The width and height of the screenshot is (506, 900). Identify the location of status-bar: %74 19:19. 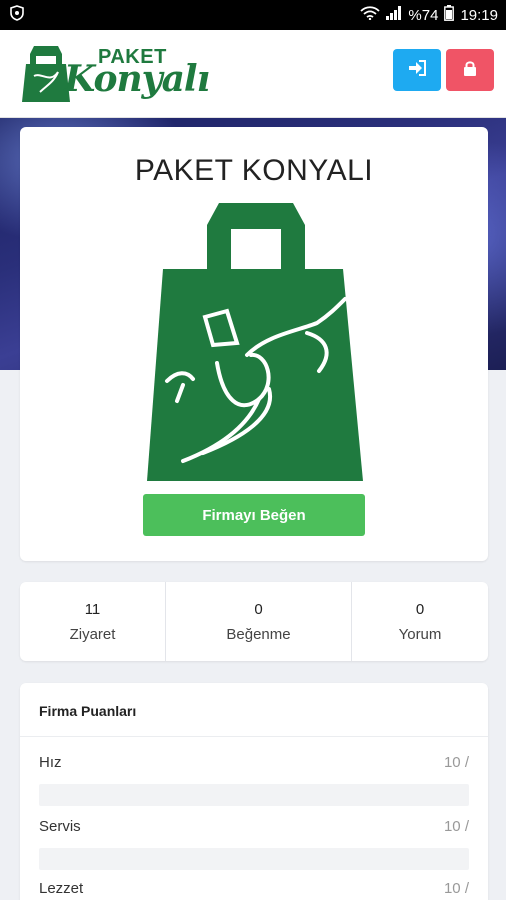
(253, 15).